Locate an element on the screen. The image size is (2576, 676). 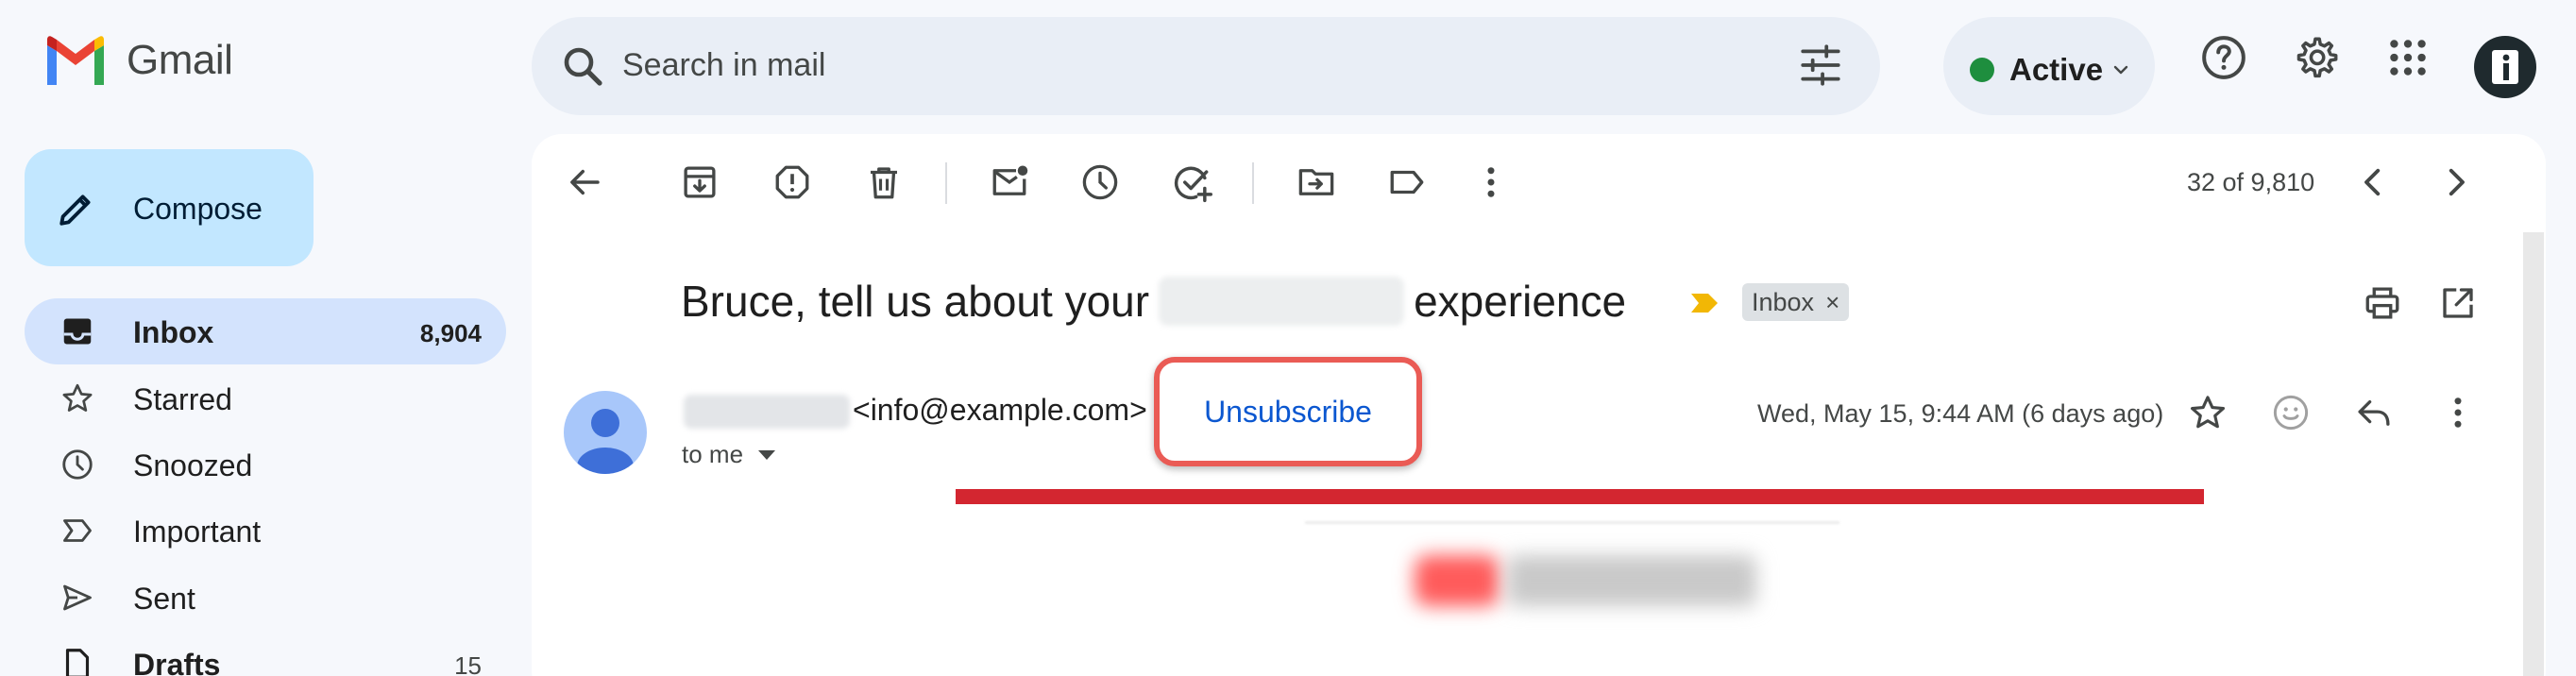
important-icon is located at coordinates (77, 531).